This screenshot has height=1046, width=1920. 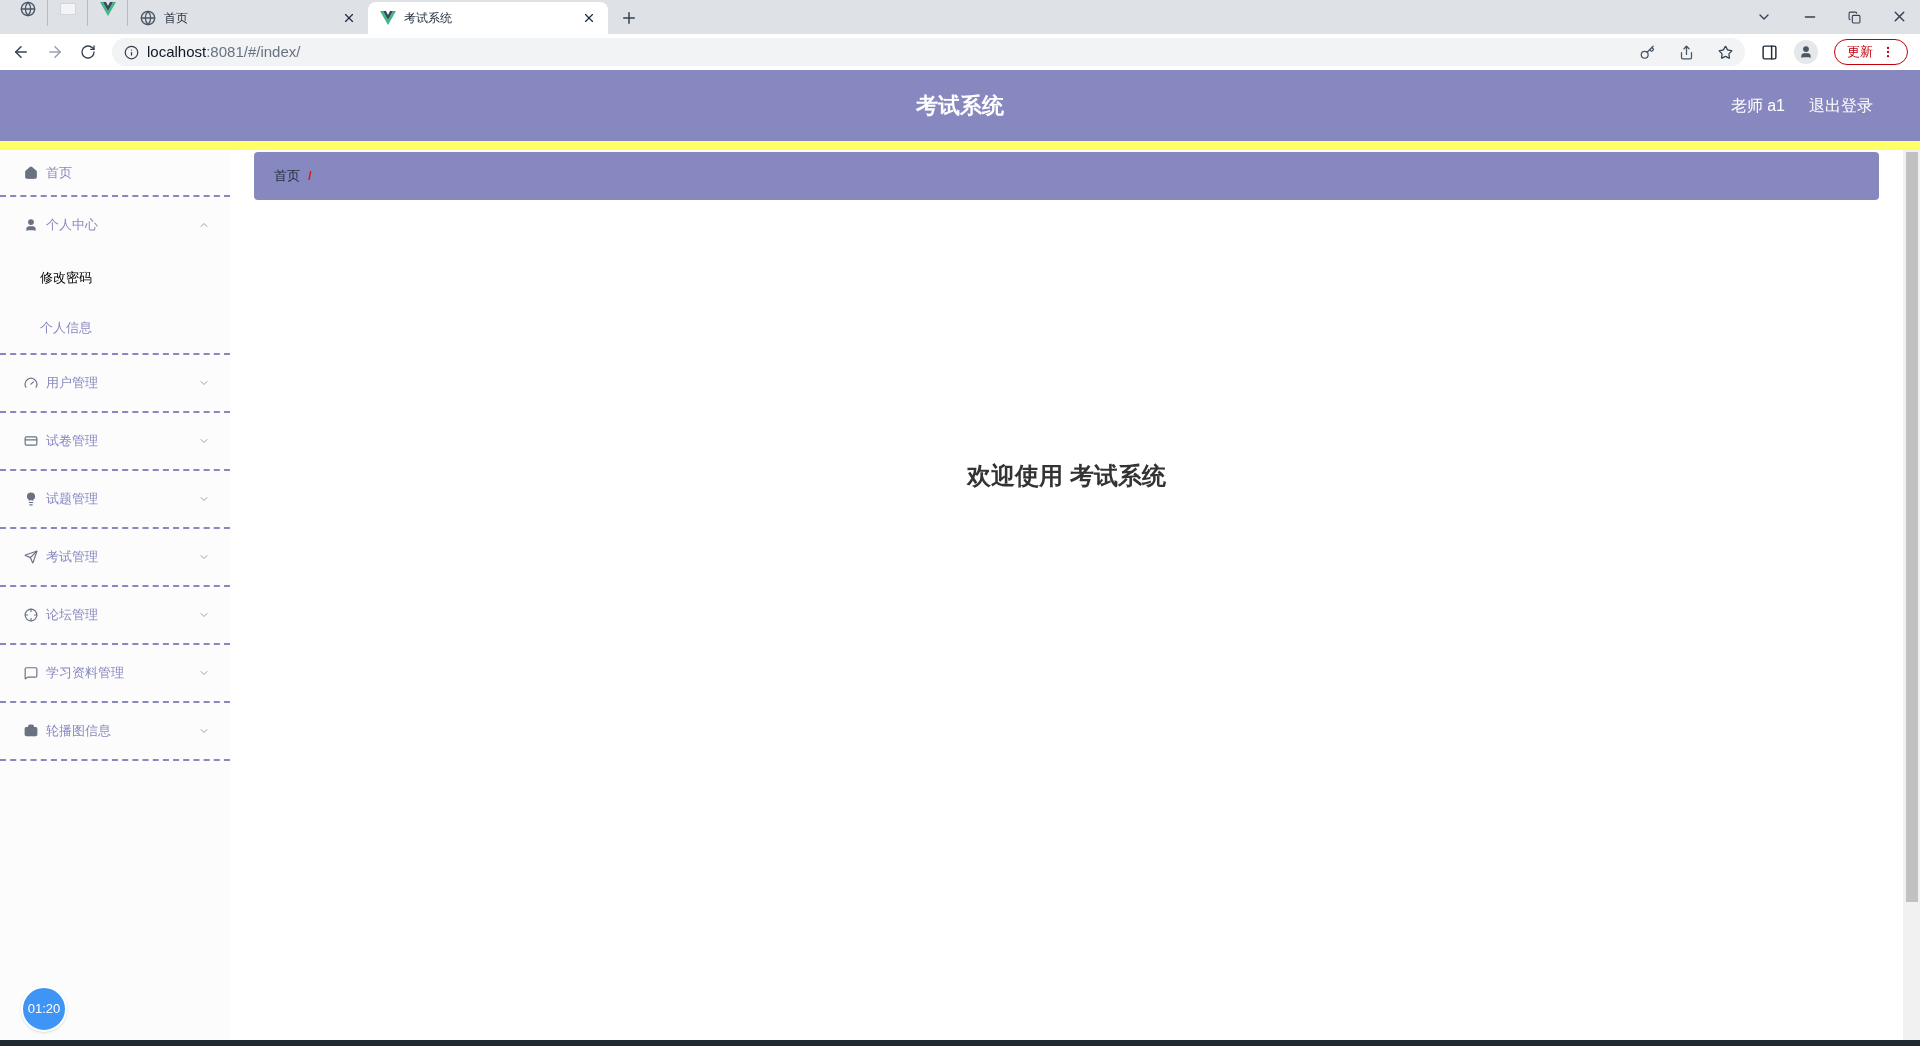 What do you see at coordinates (115, 328) in the screenshot?
I see `submenu-item: 个人信息` at bounding box center [115, 328].